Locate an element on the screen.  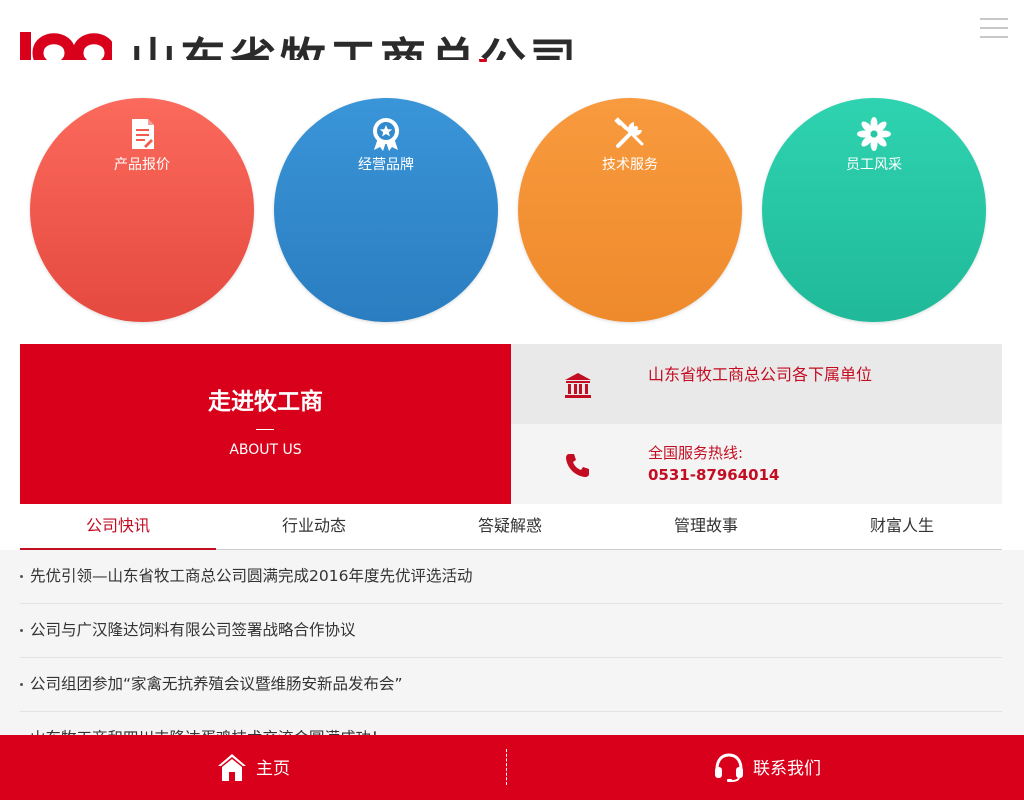
quick-link-staff: 员工风采 is located at coordinates (874, 210).